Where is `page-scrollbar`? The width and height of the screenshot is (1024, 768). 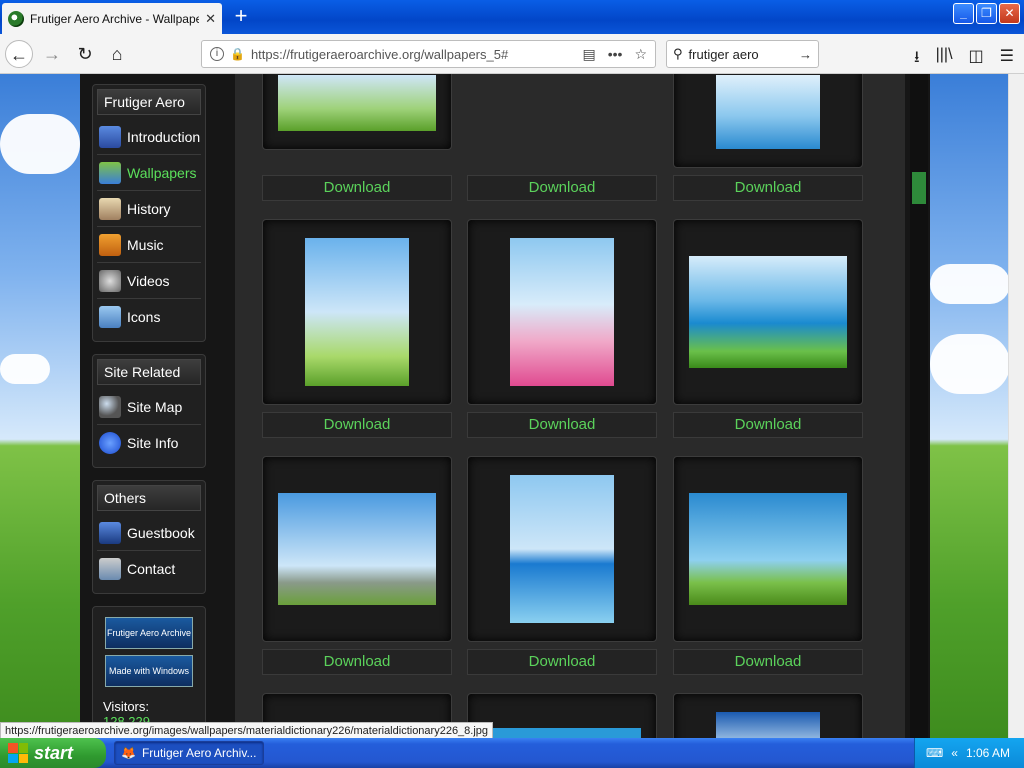 page-scrollbar is located at coordinates (919, 406).